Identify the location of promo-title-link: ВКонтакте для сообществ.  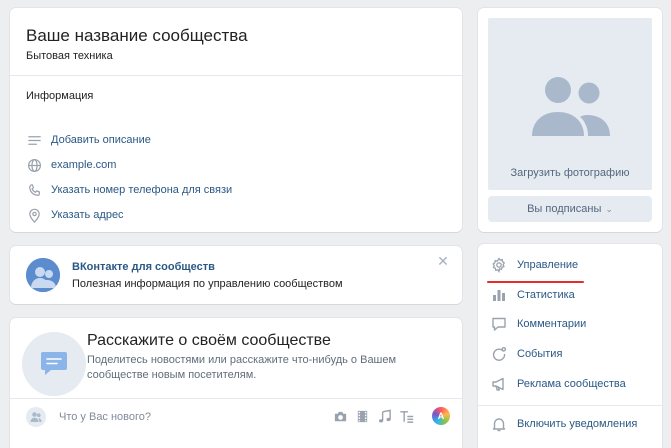
(143, 267).